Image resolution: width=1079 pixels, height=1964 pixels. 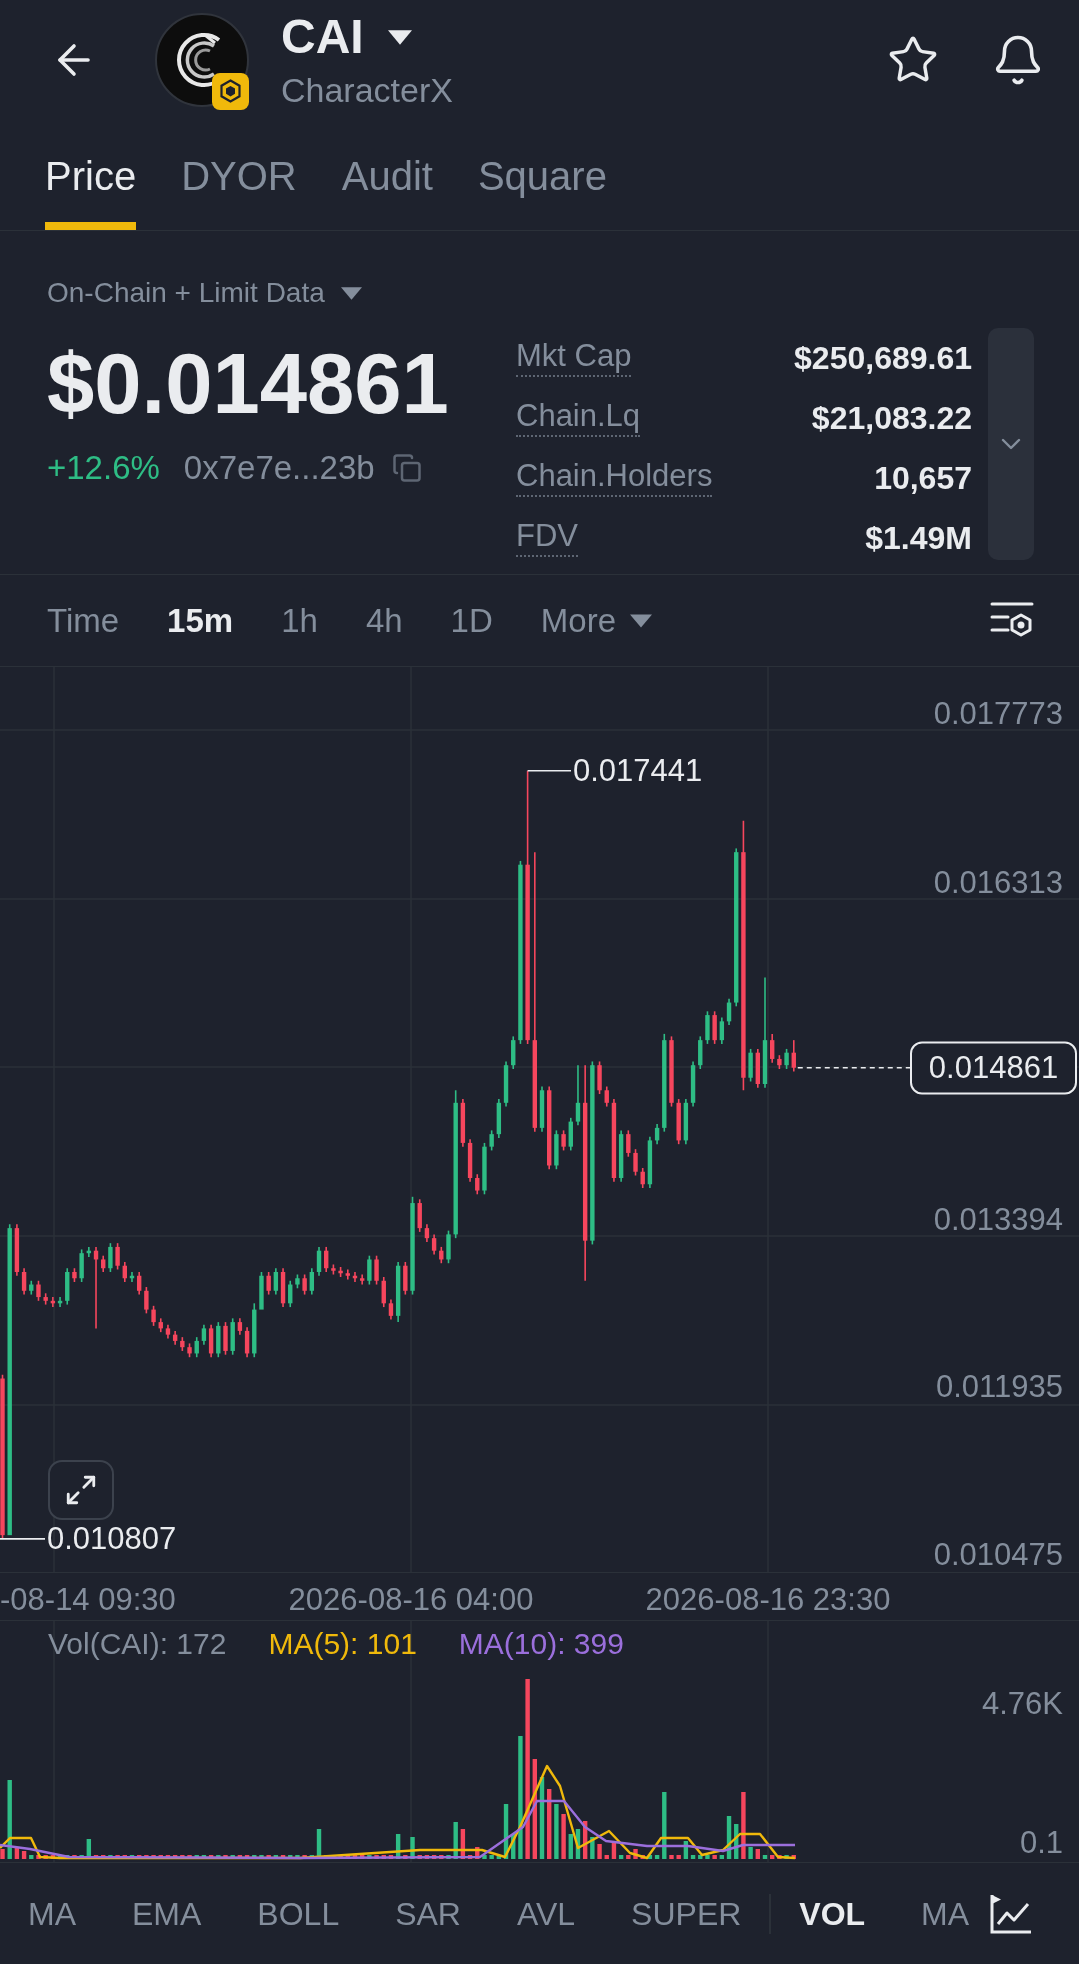 I want to click on interval-tab: 15m, so click(x=200, y=620).